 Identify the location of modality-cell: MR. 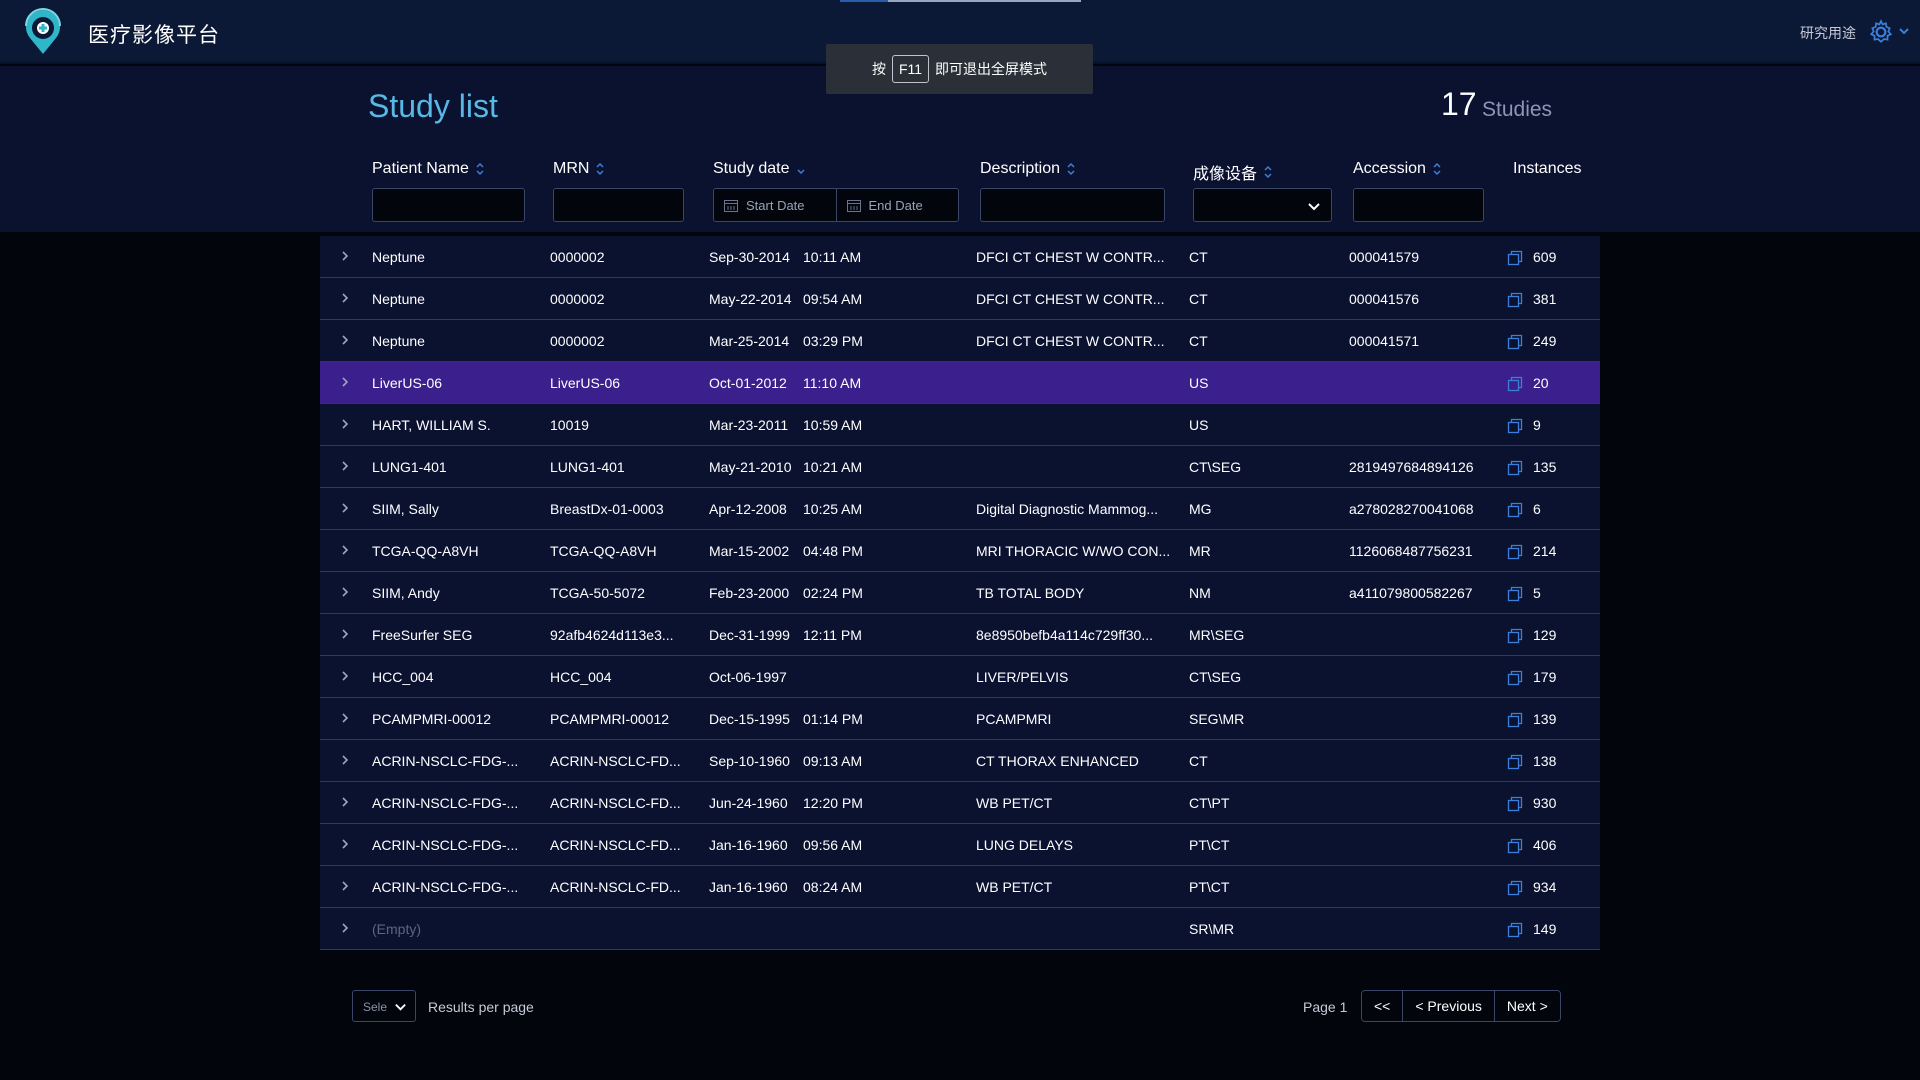
(1200, 551).